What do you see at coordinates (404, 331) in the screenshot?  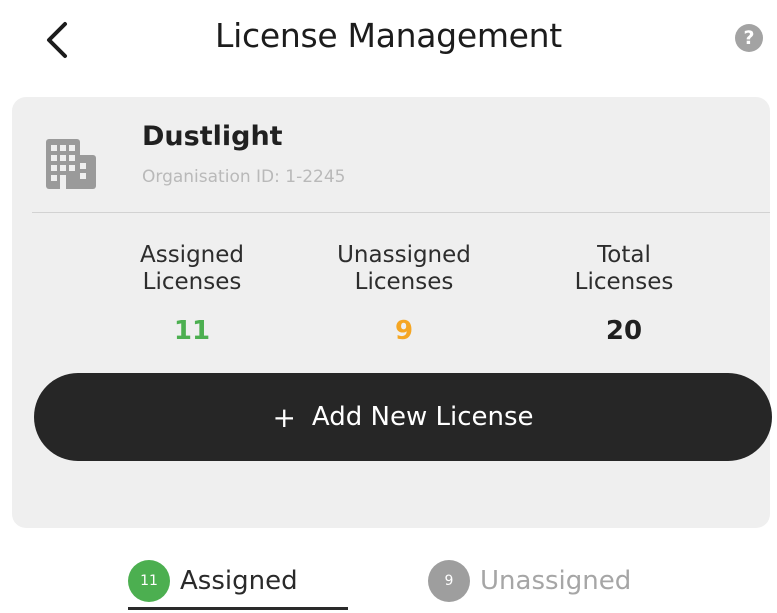 I see `unassigned-licenses-count: 9` at bounding box center [404, 331].